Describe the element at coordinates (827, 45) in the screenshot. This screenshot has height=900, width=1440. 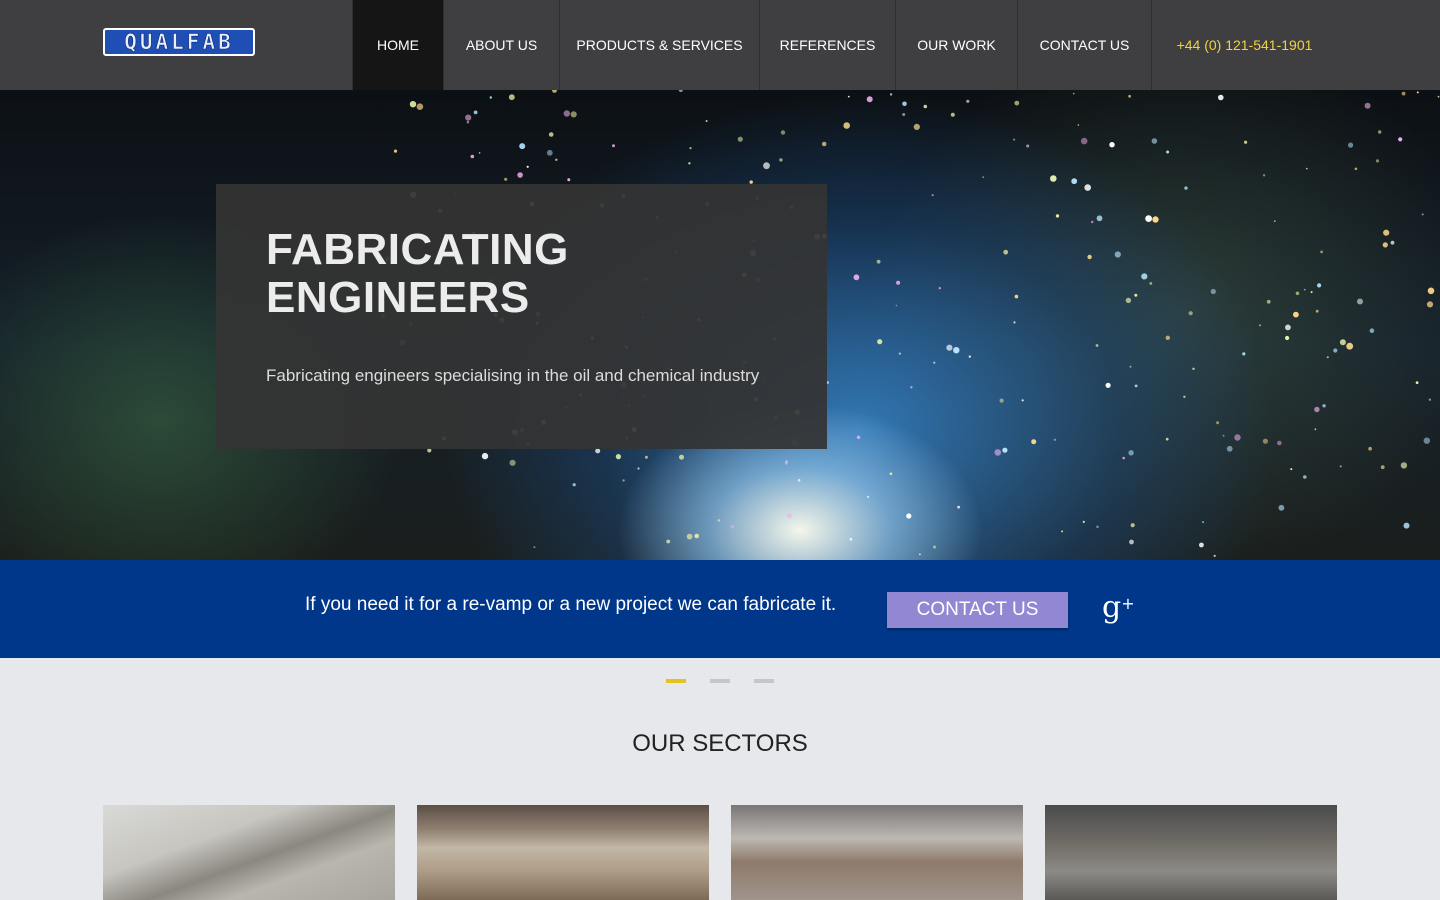
I see `nav-references: REFERENCES` at that location.